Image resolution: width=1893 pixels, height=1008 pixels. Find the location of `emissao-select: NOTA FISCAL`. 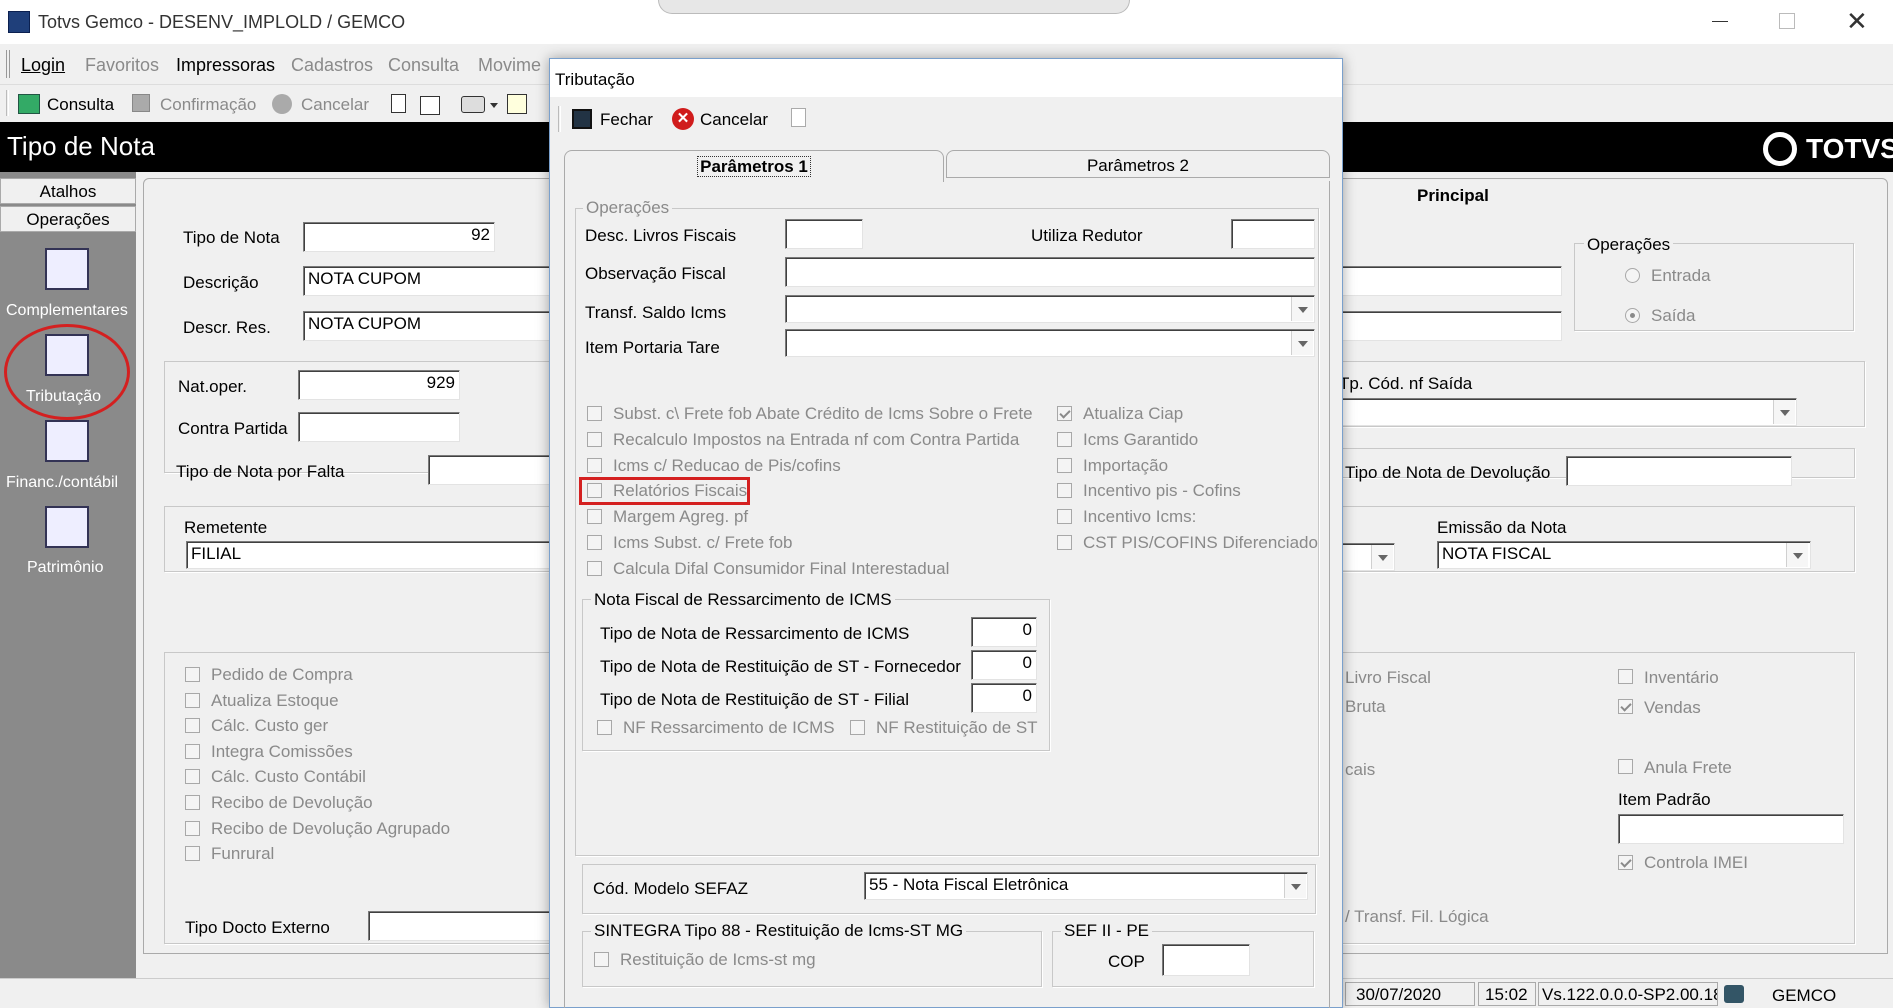

emissao-select: NOTA FISCAL is located at coordinates (1624, 555).